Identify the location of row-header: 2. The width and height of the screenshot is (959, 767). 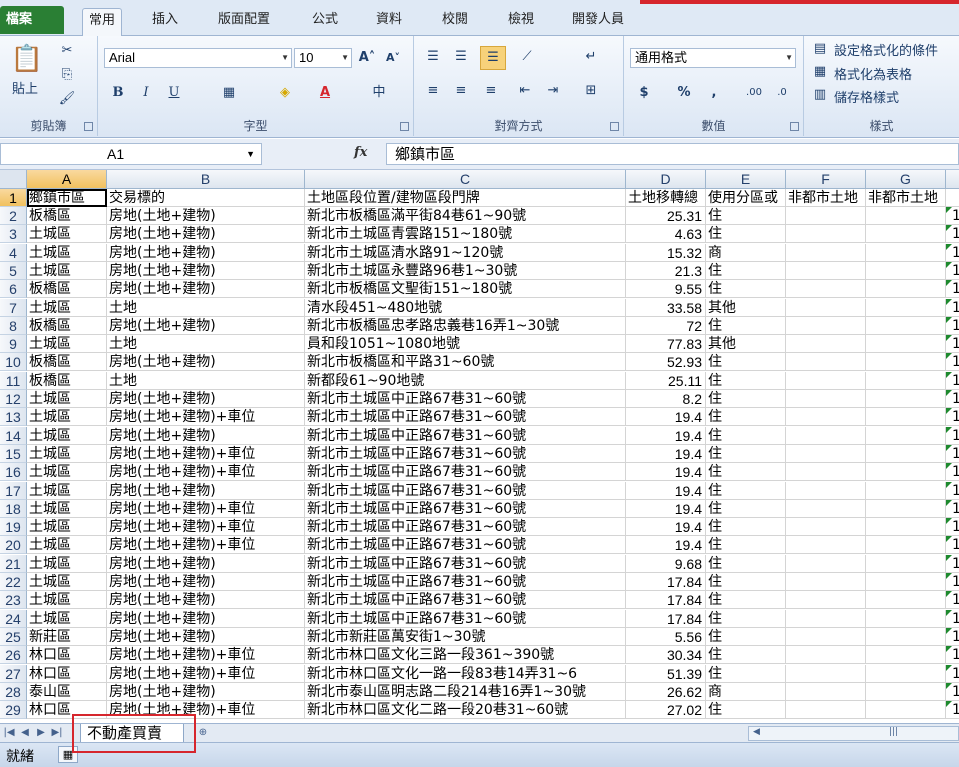
(13, 216).